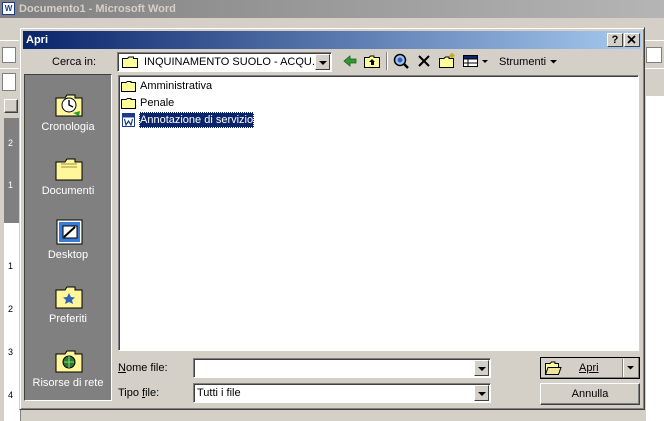 The height and width of the screenshot is (421, 664). I want to click on toolbar-separator, so click(387, 61).